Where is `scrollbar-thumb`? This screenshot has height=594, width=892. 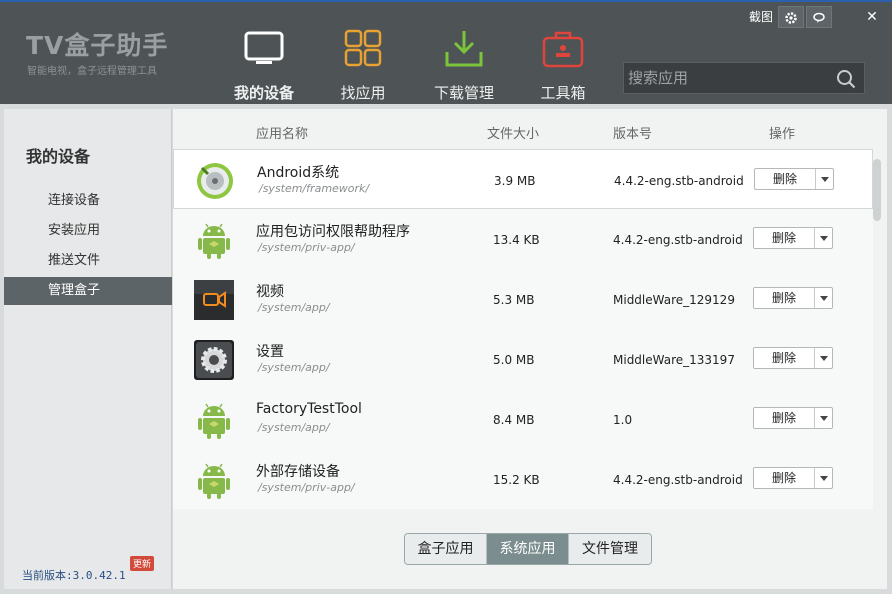 scrollbar-thumb is located at coordinates (877, 190).